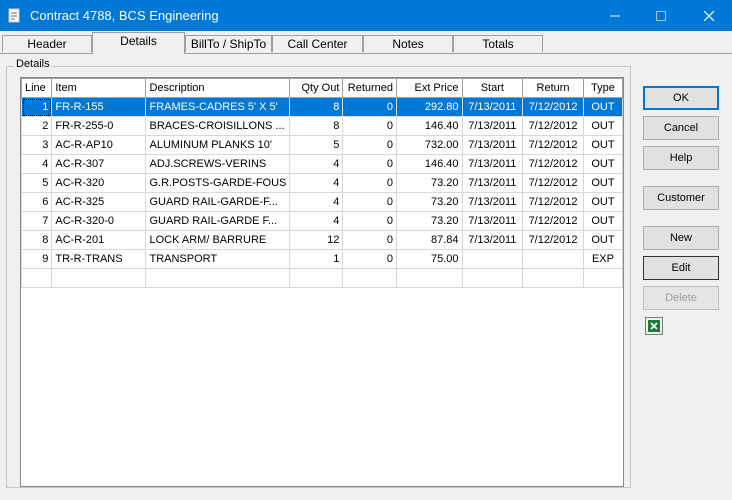 The width and height of the screenshot is (732, 500). I want to click on cell-ext-price: 75.00, so click(429, 259).